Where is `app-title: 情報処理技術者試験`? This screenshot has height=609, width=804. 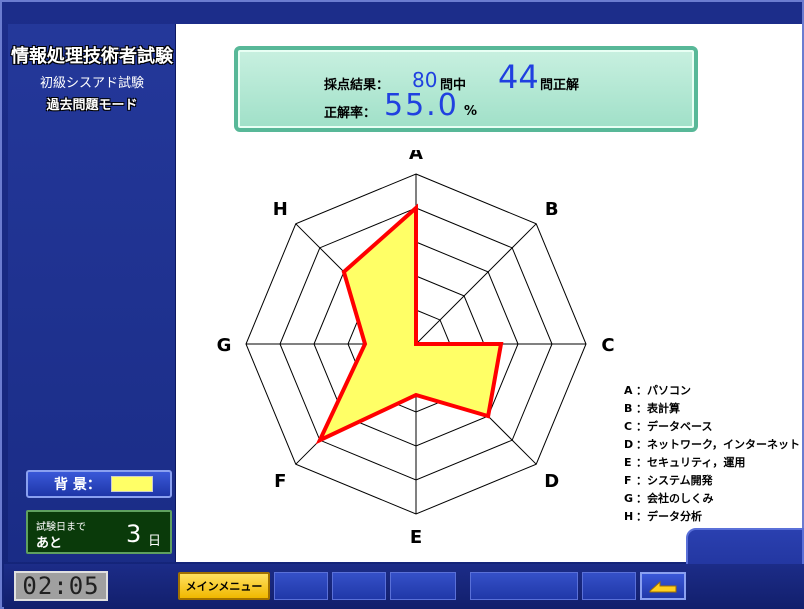
app-title: 情報処理技術者試験 is located at coordinates (92, 56).